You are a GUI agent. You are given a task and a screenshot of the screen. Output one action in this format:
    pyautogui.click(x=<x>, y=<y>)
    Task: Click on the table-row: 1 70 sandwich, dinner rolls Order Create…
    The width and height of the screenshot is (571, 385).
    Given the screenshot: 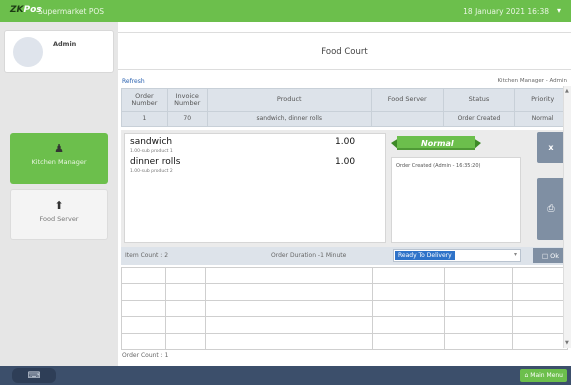 What is the action you would take?
    pyautogui.click(x=346, y=119)
    